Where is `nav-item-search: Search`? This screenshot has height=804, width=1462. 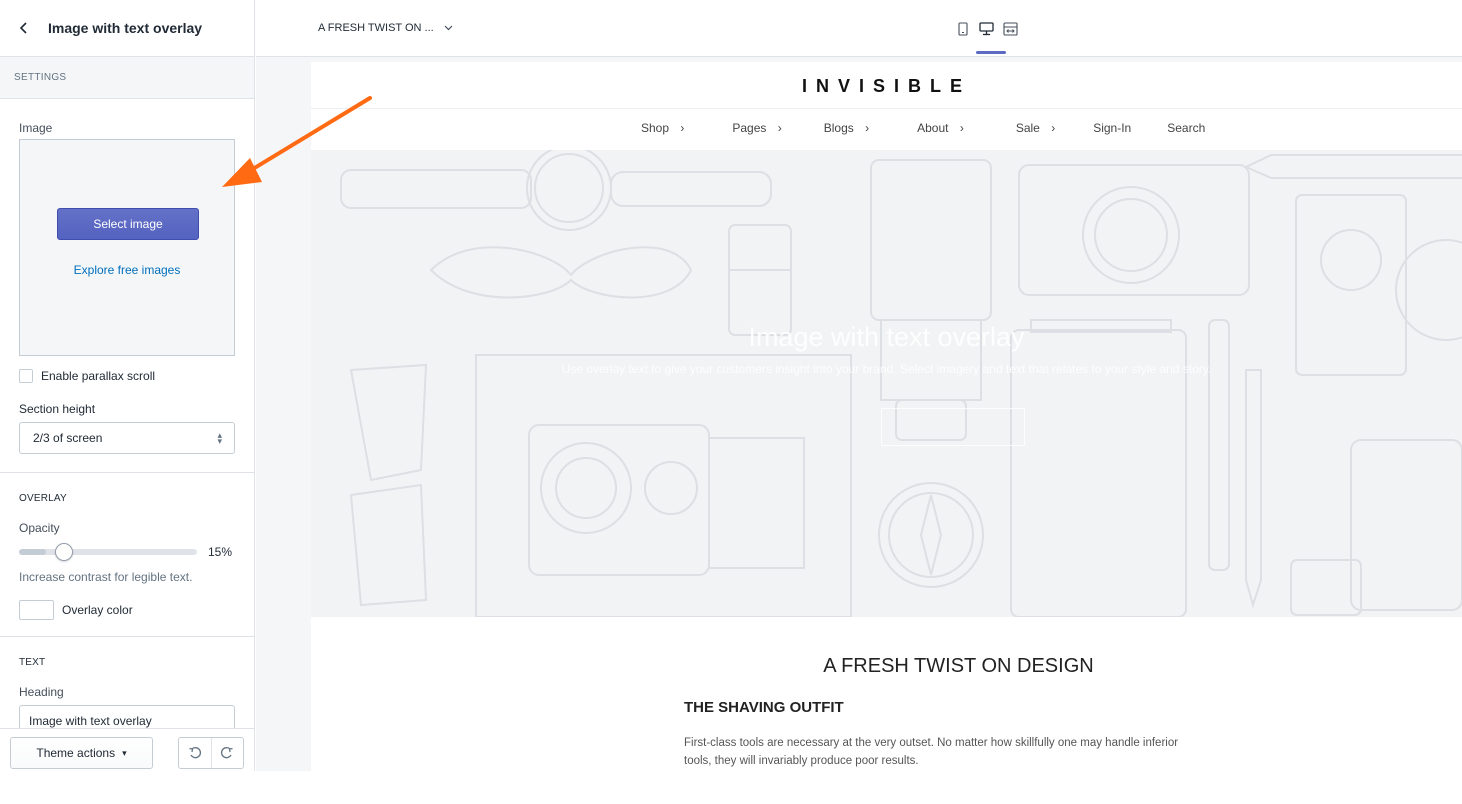 nav-item-search: Search is located at coordinates (1186, 128).